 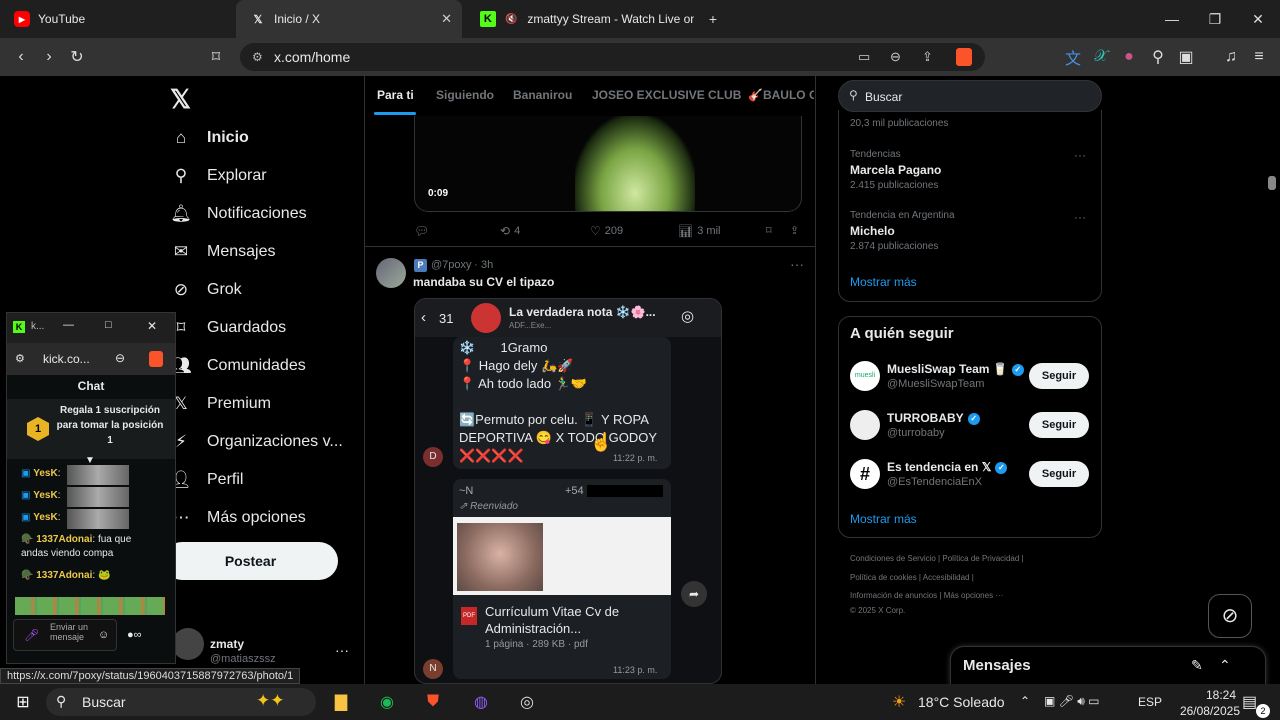 I want to click on brave-icon: ⛊, so click(x=433, y=702).